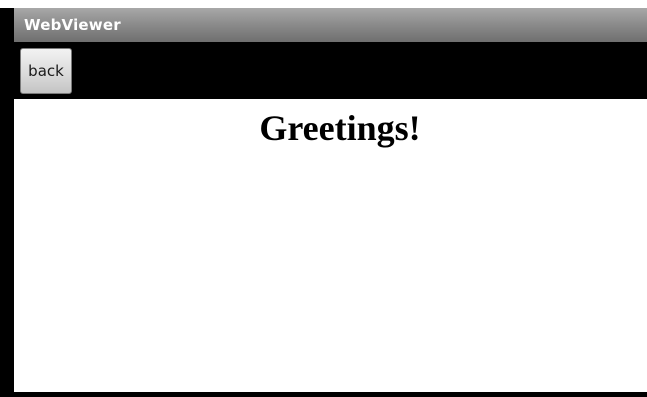  I want to click on back-button: back, so click(46, 71).